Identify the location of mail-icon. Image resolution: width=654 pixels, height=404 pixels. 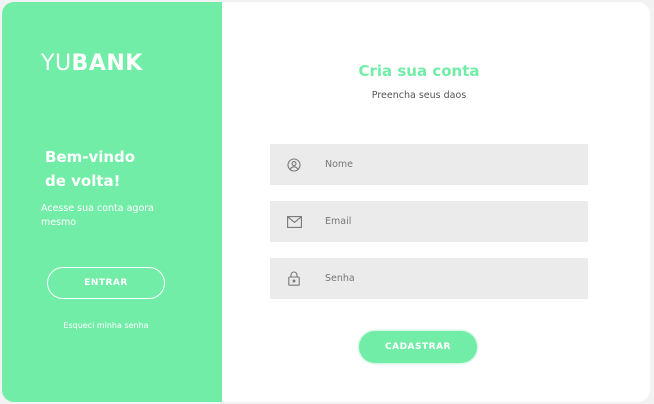
(294, 222).